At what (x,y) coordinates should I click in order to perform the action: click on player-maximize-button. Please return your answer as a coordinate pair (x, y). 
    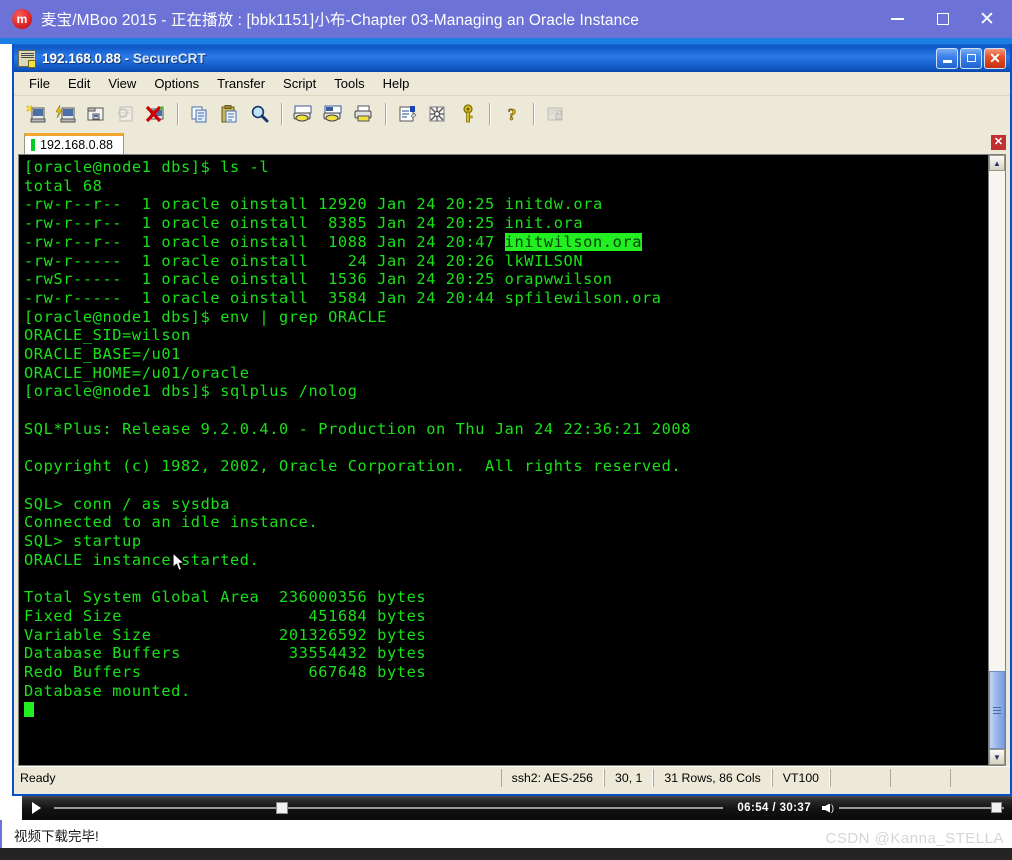
    Looking at the image, I should click on (943, 19).